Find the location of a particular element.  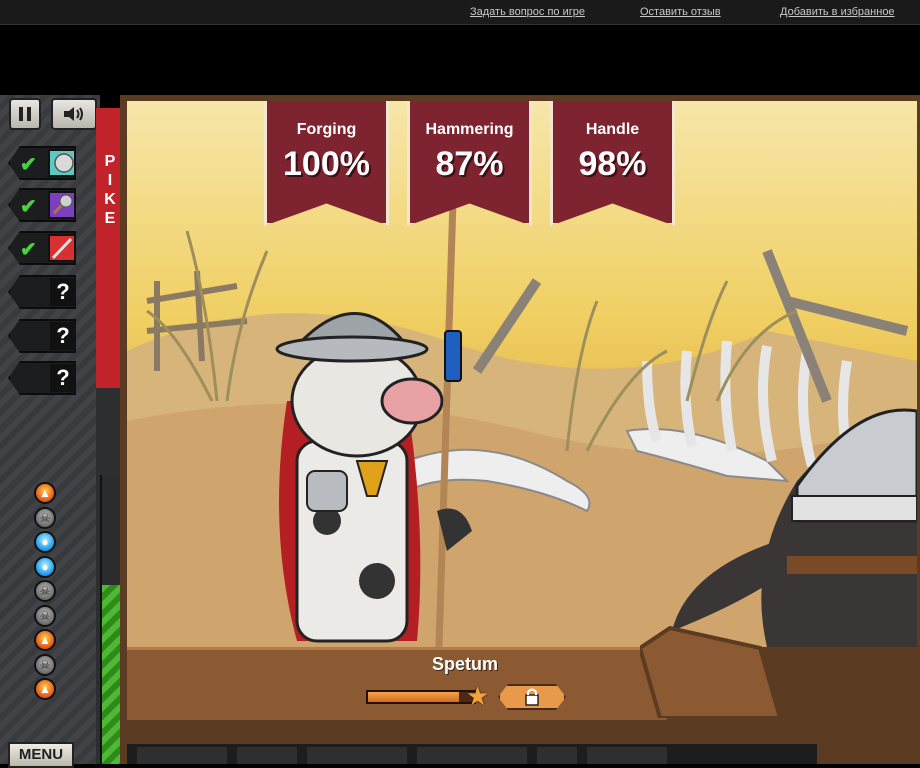

speaker-icon is located at coordinates (73, 114).